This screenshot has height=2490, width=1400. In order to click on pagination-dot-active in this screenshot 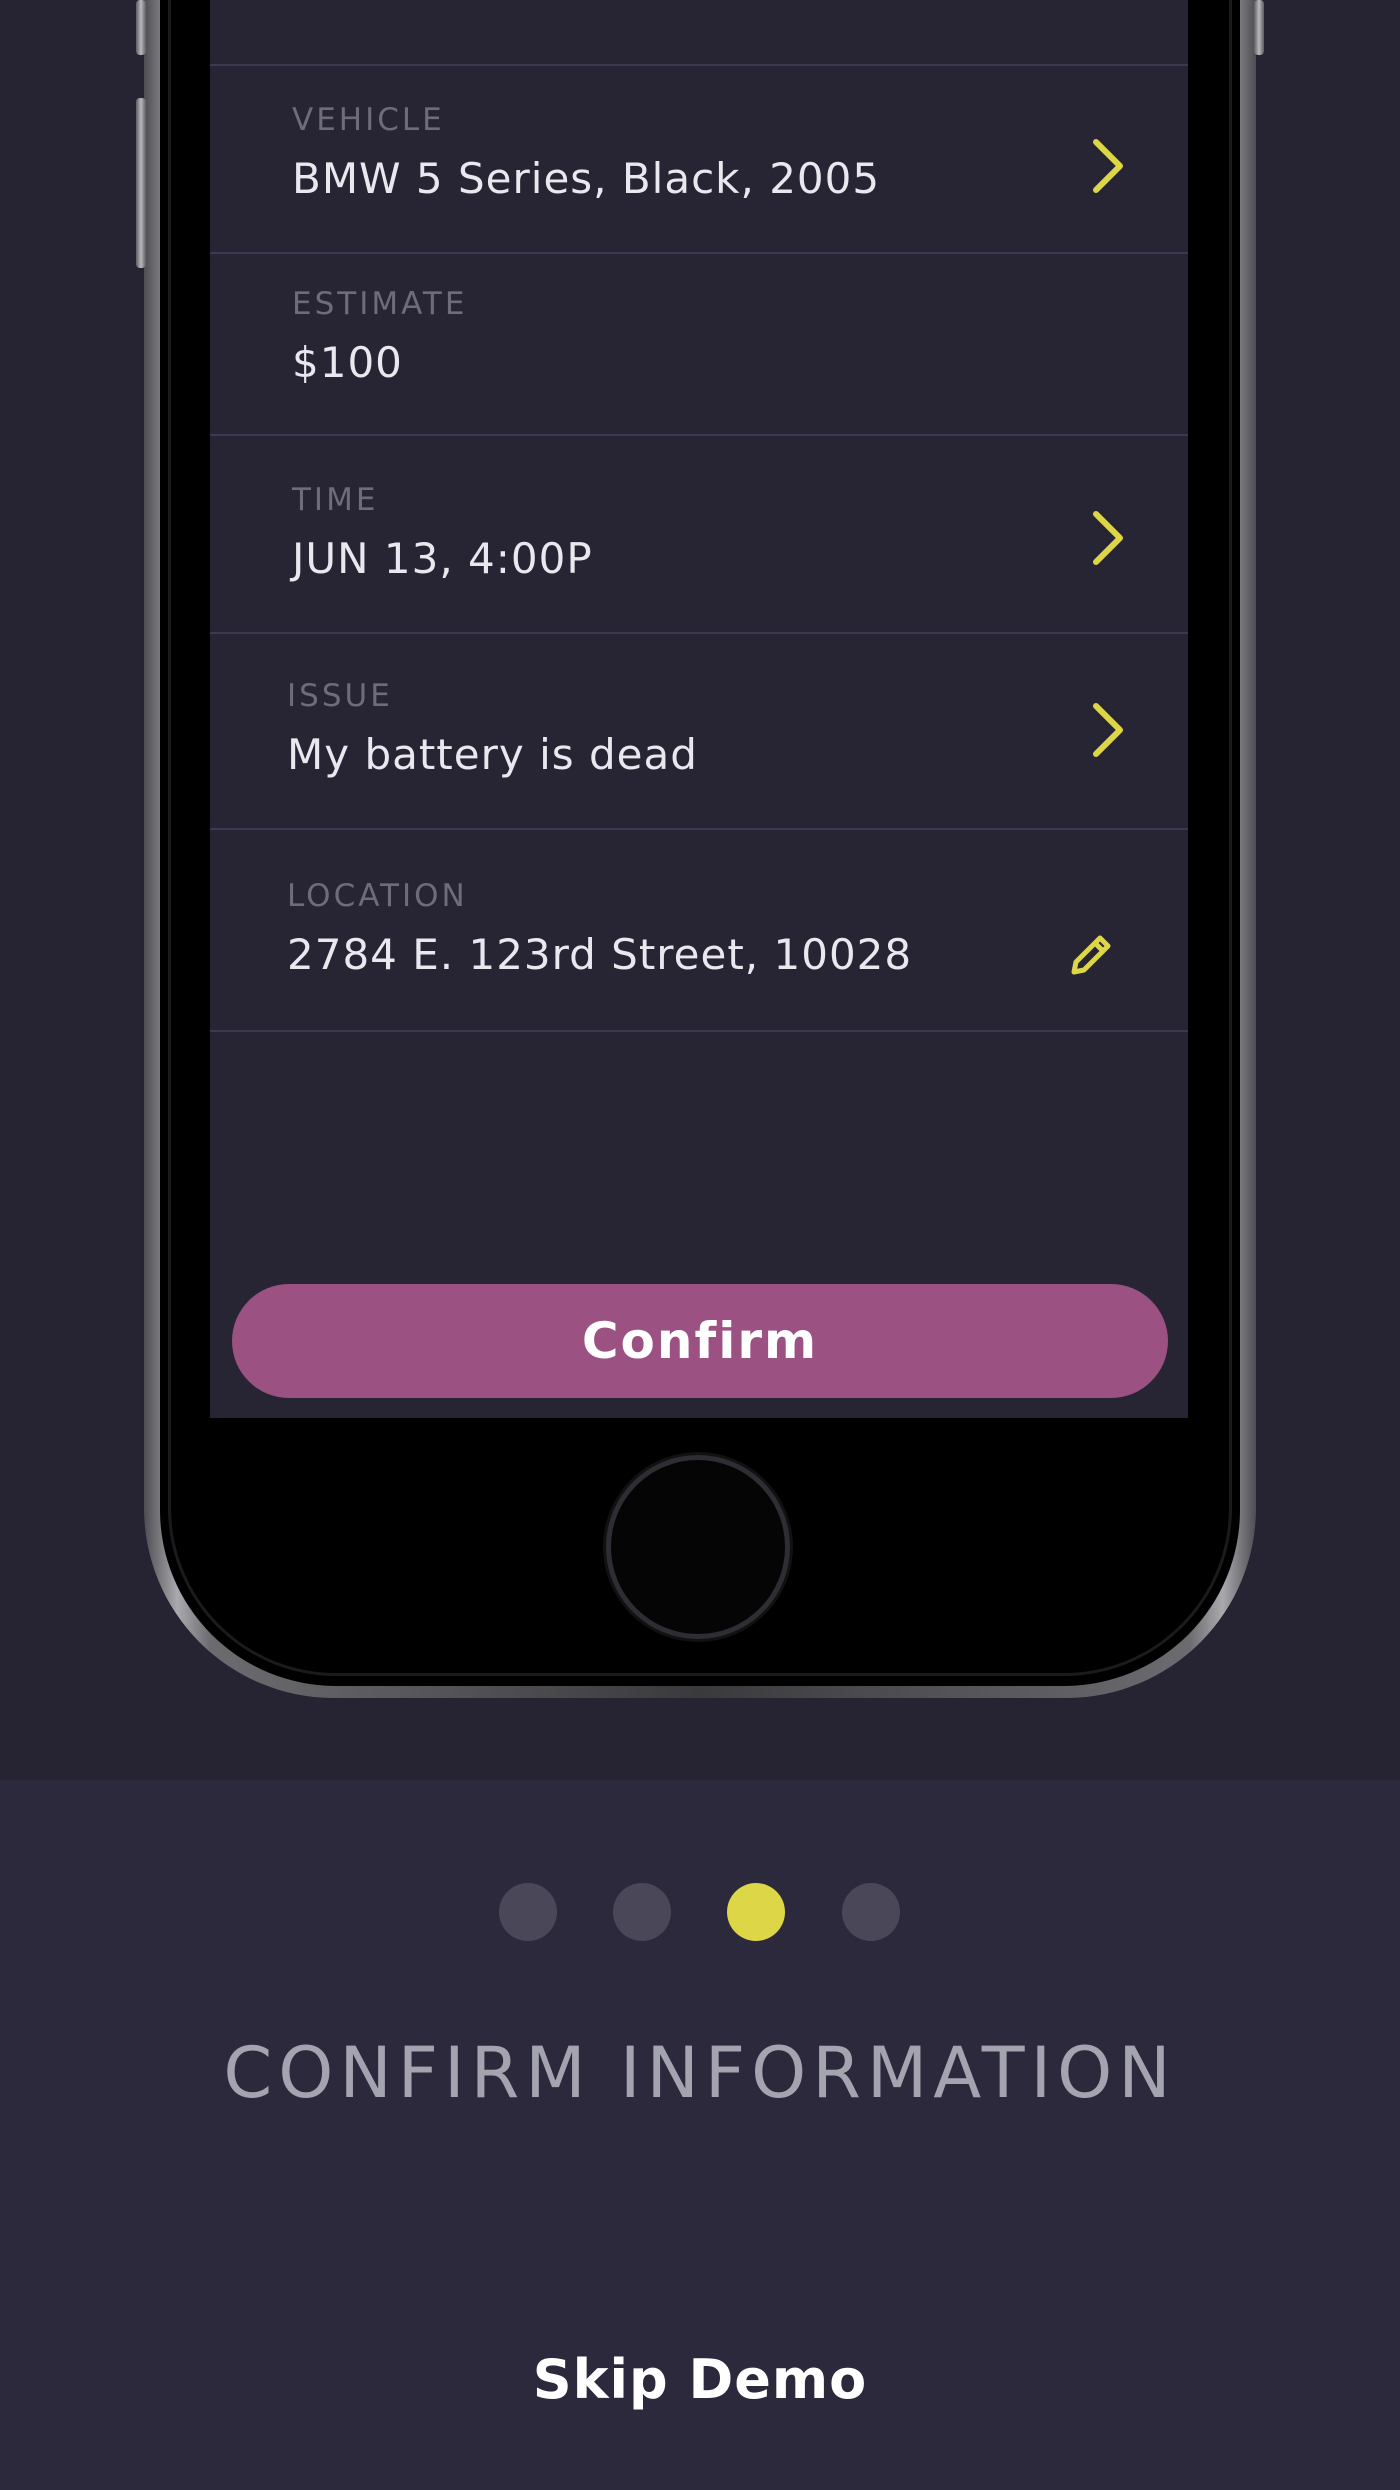, I will do `click(756, 1912)`.